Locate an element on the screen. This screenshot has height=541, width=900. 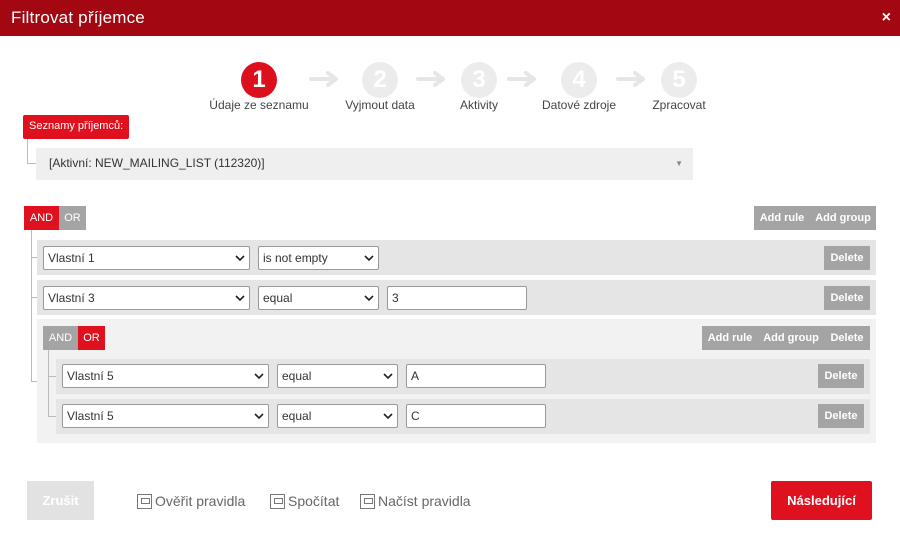
rule-row: Vlastní 5 equal A Delete is located at coordinates (463, 376).